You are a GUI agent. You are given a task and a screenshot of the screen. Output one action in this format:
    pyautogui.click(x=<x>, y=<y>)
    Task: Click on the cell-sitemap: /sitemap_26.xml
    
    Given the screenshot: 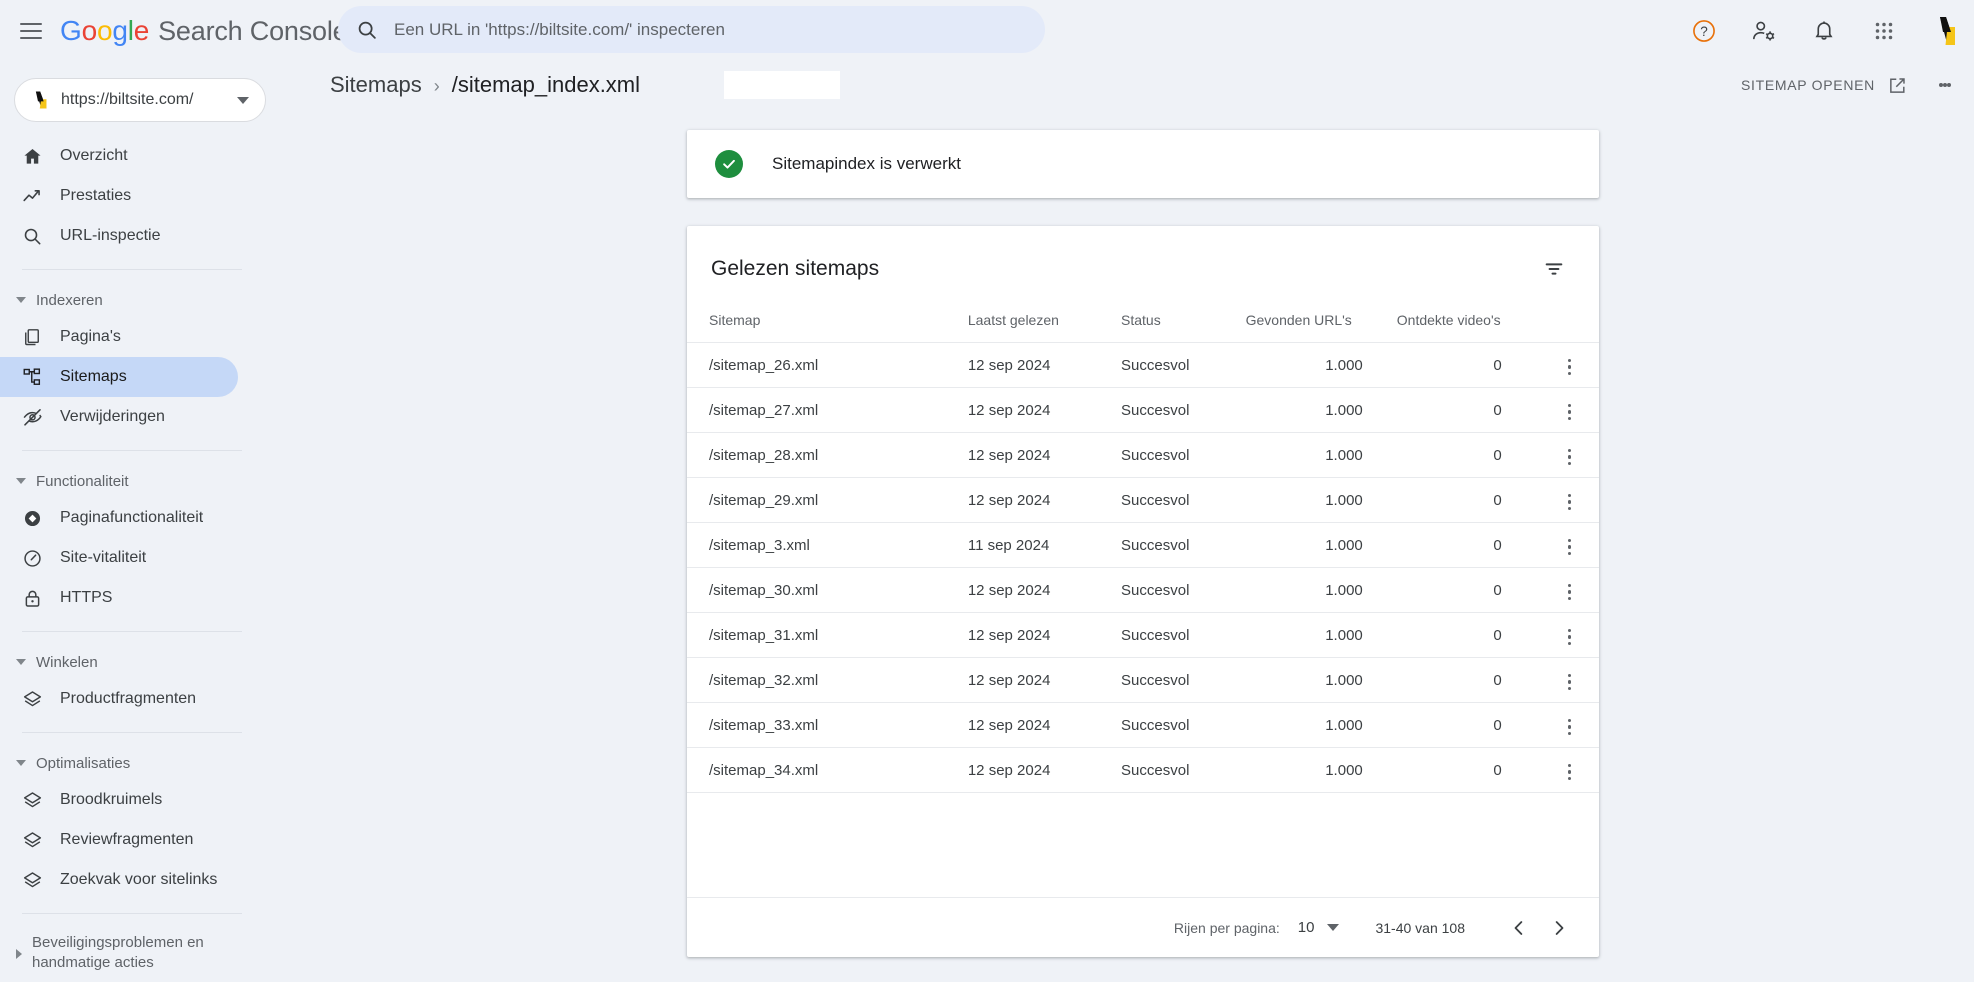 What is the action you would take?
    pyautogui.click(x=827, y=365)
    